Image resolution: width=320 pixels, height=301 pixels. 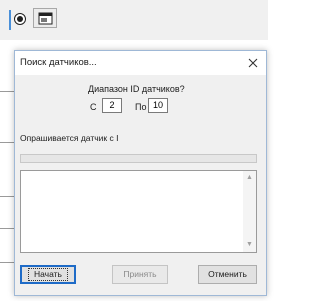 I want to click on polling-status-text: Опрашивается датчик с I, so click(x=69, y=138).